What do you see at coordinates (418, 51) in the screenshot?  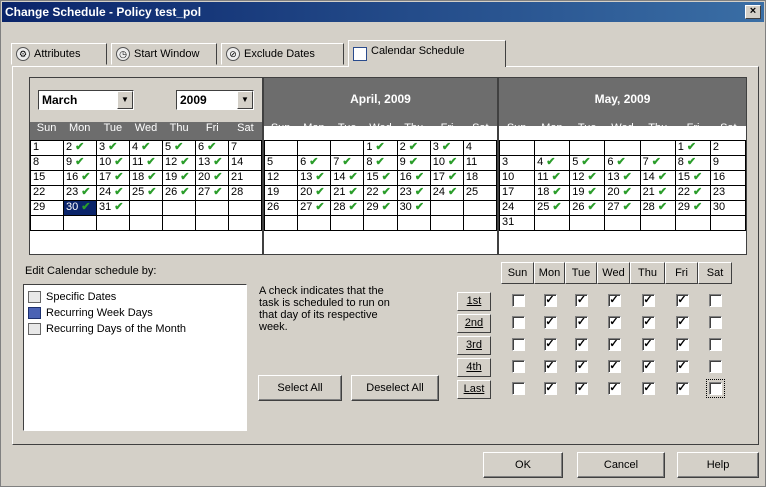 I see `tab-label: Calendar Schedule` at bounding box center [418, 51].